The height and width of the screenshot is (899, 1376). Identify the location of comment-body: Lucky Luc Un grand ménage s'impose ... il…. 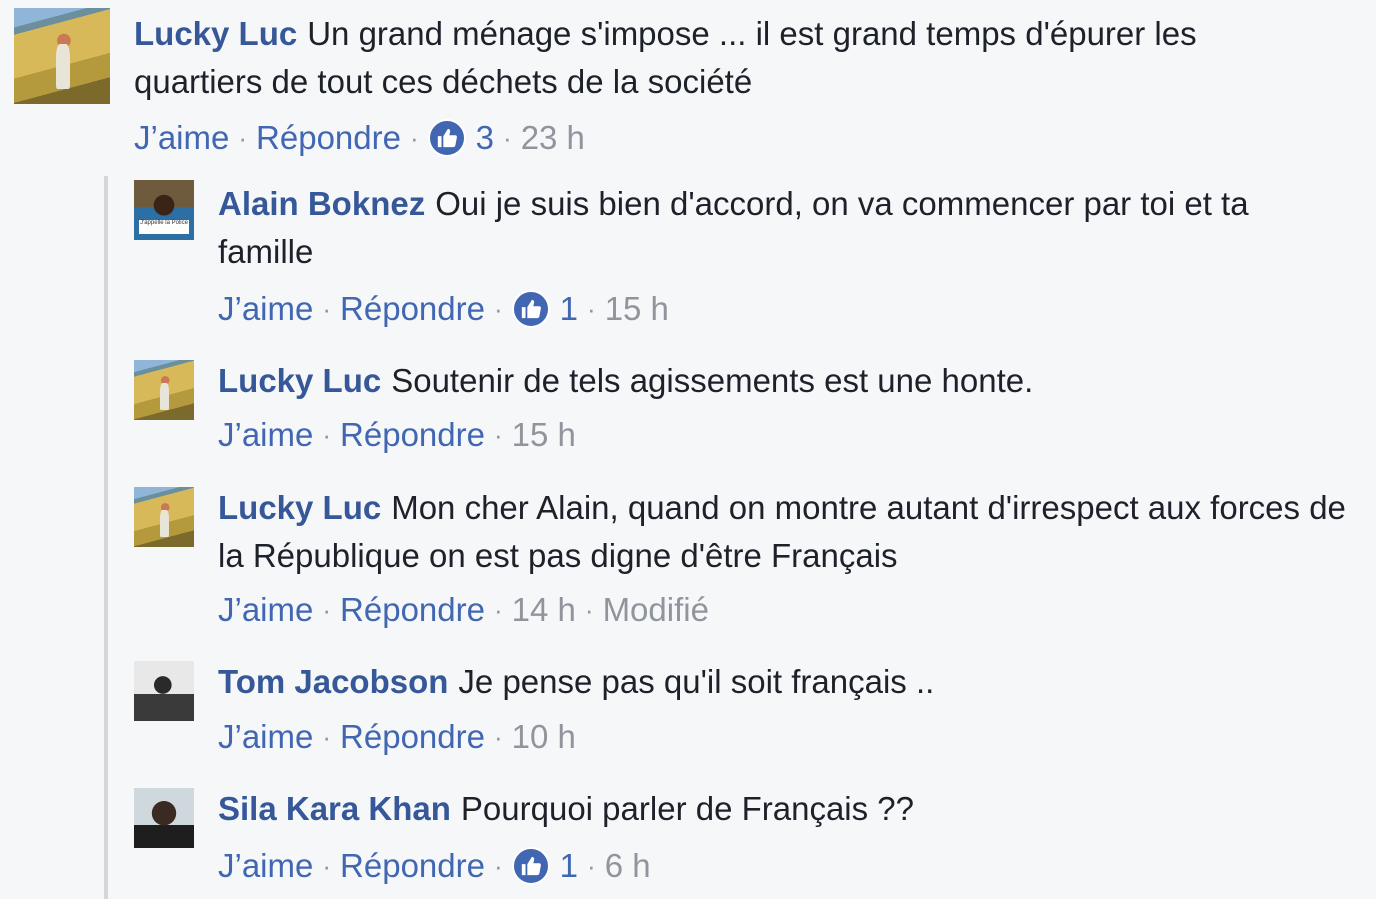
(734, 58).